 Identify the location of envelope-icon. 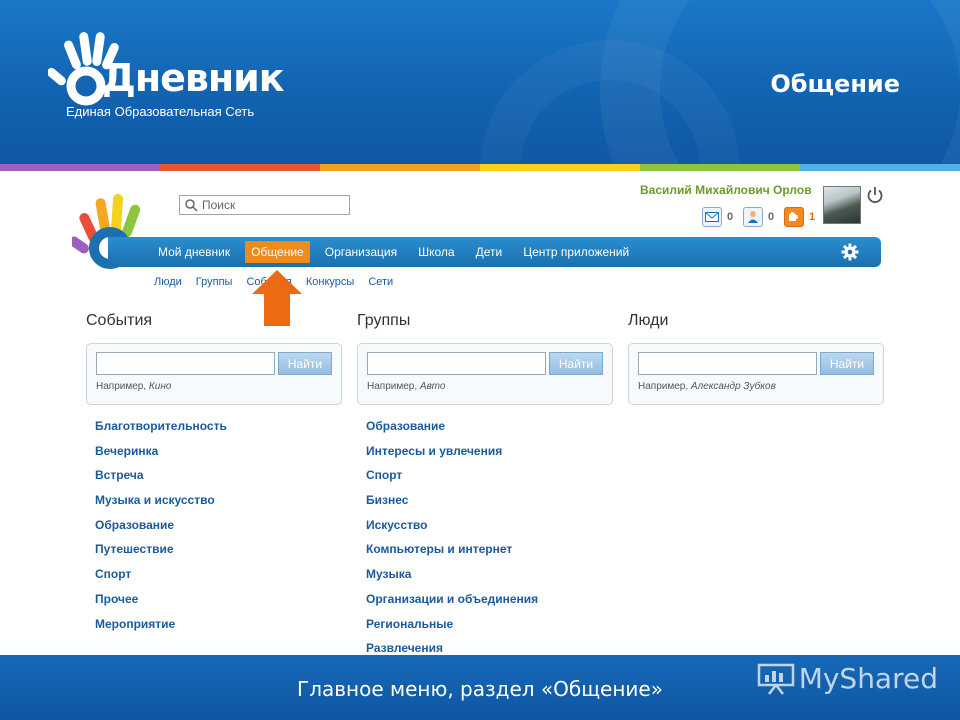
(712, 217).